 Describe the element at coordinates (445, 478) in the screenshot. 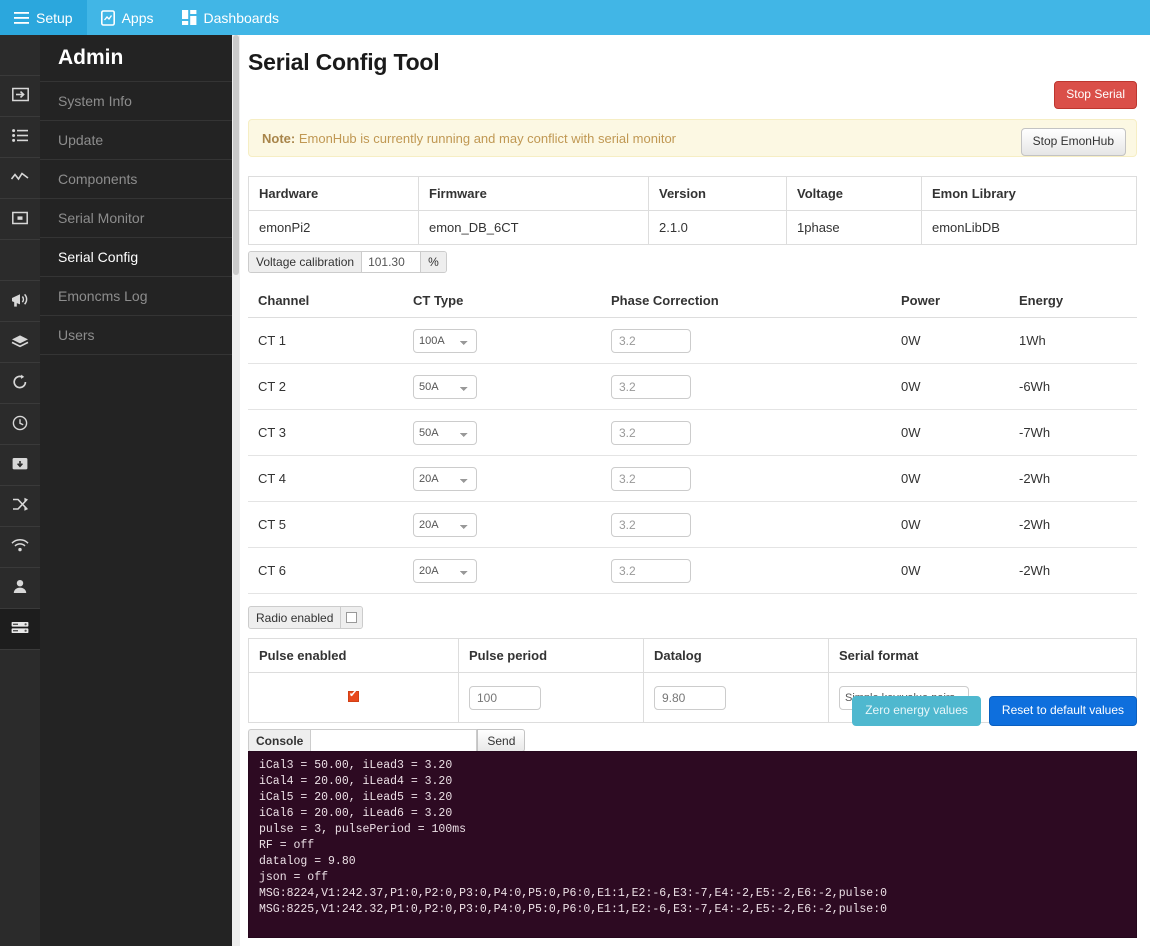

I see `ct-type-select-4: 20A` at that location.